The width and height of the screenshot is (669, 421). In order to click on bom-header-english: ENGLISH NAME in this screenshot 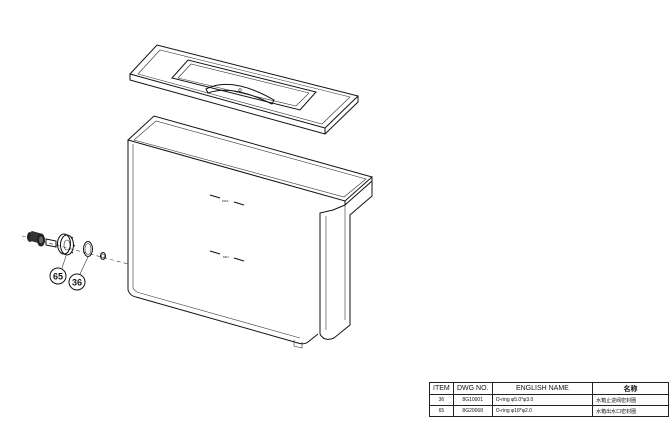, I will do `click(542, 388)`.